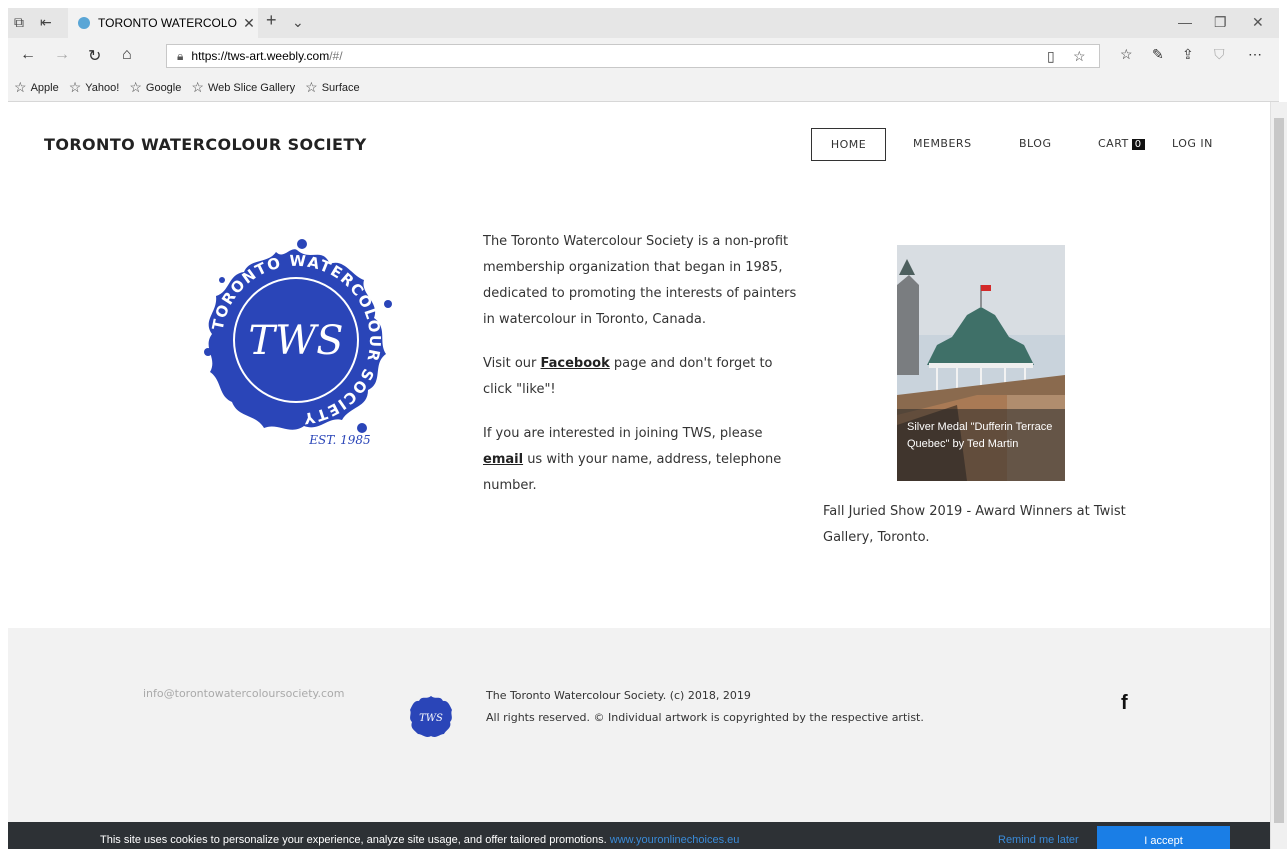  I want to click on nav-home: HOME, so click(848, 144).